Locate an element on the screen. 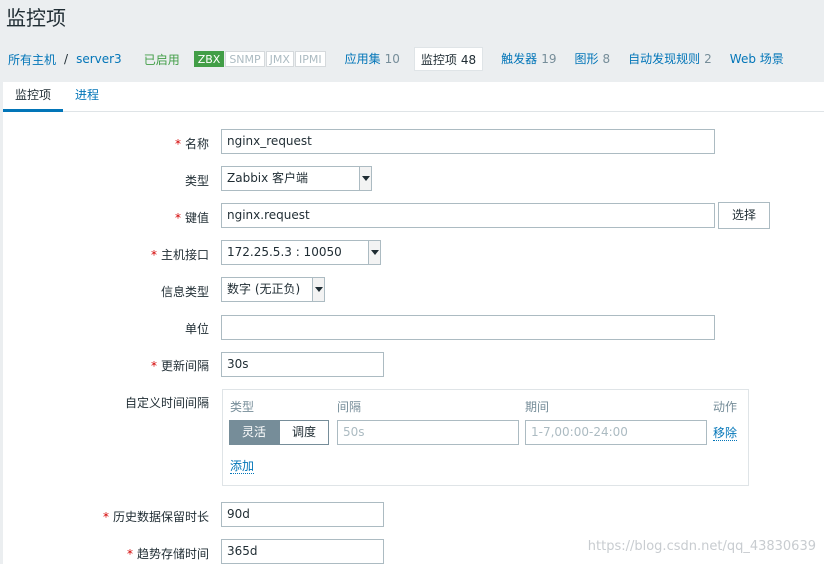 This screenshot has height=564, width=824. key-label-text: 键值 is located at coordinates (196, 218).